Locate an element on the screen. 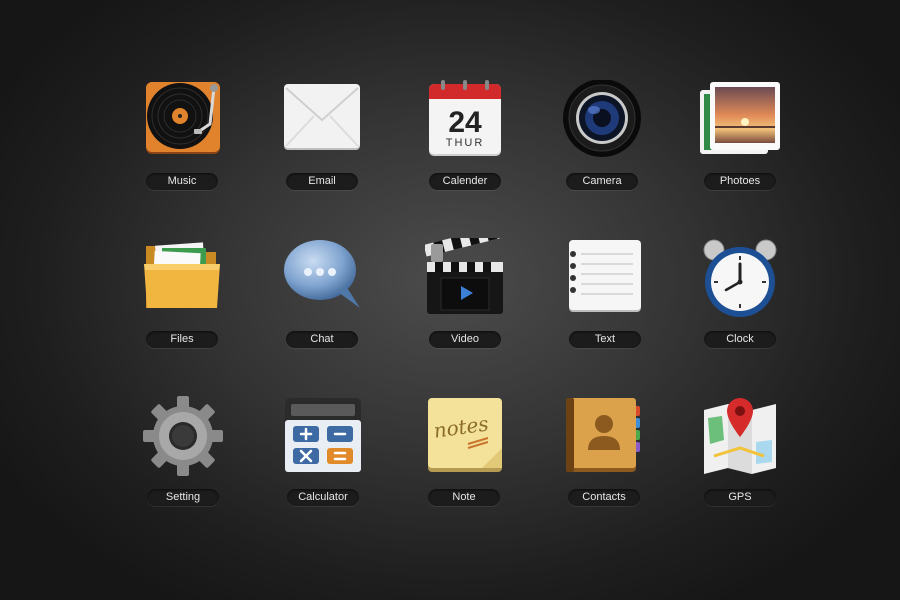 The width and height of the screenshot is (900, 600). app-video: Video is located at coordinates (465, 303).